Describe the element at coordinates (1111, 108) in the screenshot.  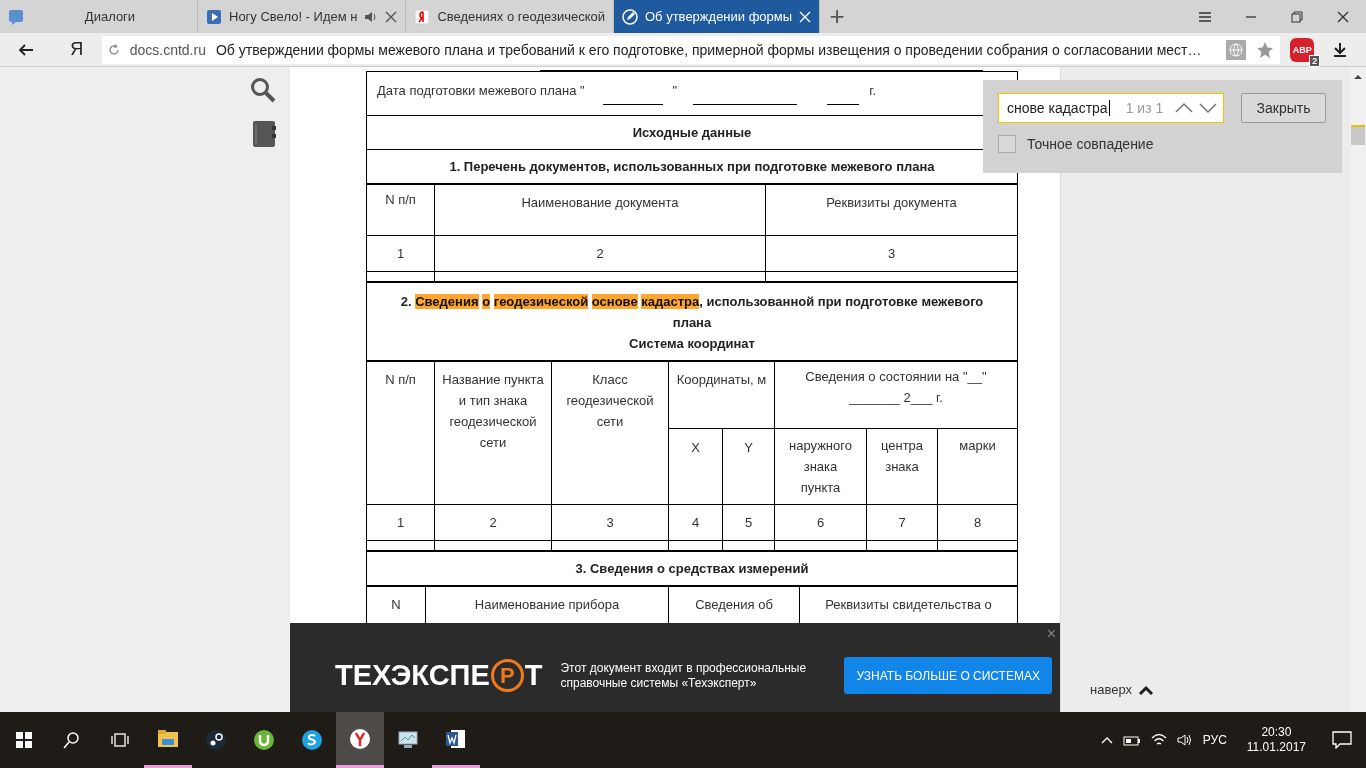
I see `search-field: снове кадастра 1 из 1` at that location.